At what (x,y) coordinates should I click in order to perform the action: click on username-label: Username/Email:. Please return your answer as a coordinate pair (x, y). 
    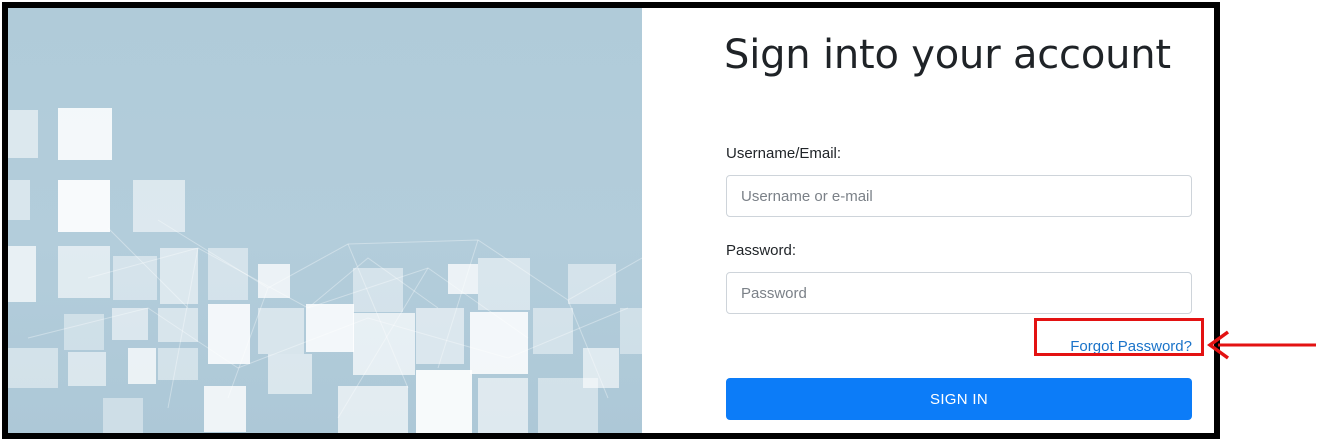
    Looking at the image, I should click on (784, 153).